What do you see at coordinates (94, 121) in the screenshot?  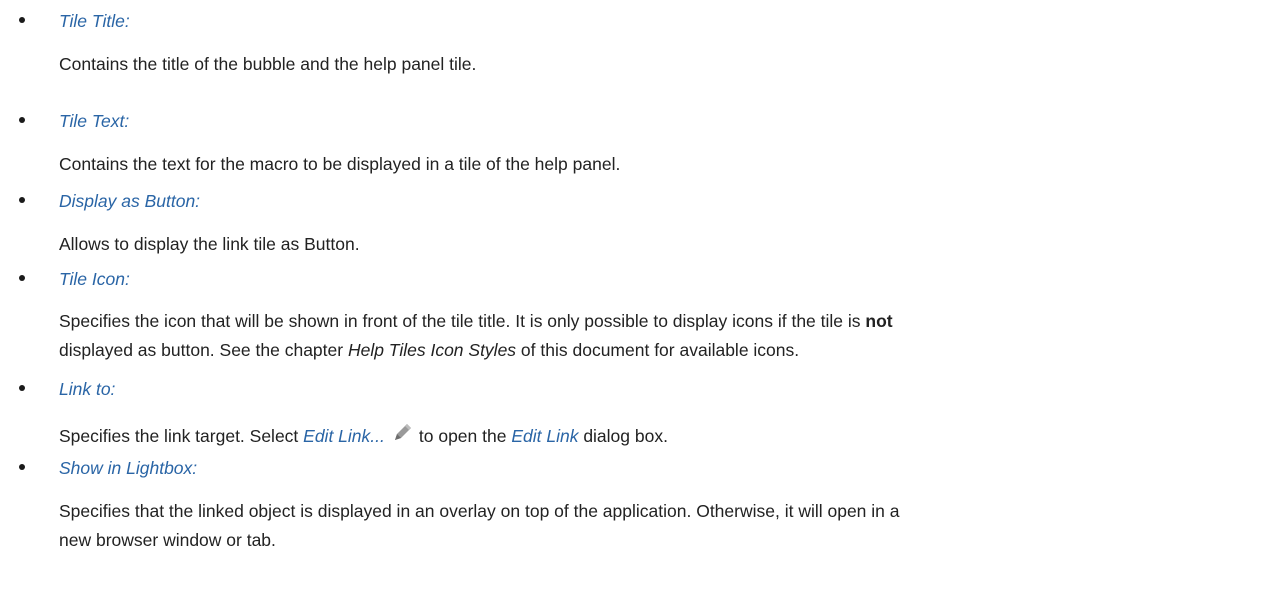 I see `term-tile-text: Tile Text:` at bounding box center [94, 121].